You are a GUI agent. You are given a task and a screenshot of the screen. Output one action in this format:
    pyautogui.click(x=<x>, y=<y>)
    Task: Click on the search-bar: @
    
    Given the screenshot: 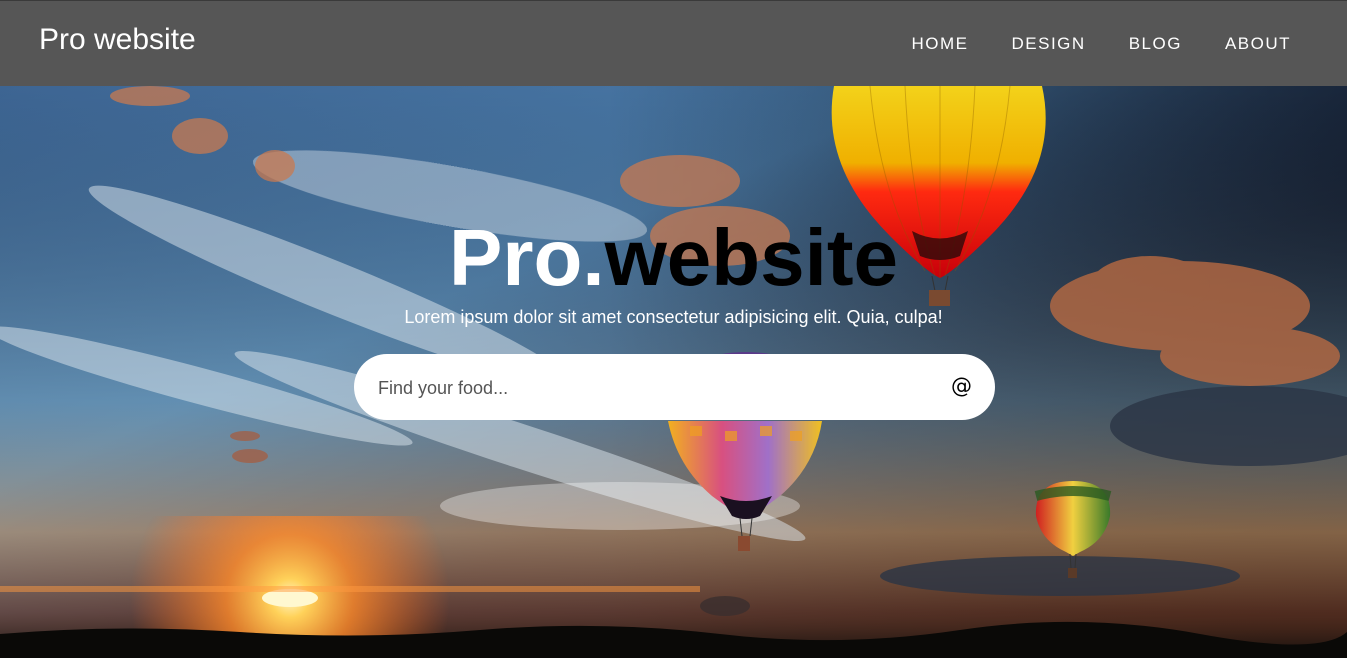 What is the action you would take?
    pyautogui.click(x=674, y=388)
    